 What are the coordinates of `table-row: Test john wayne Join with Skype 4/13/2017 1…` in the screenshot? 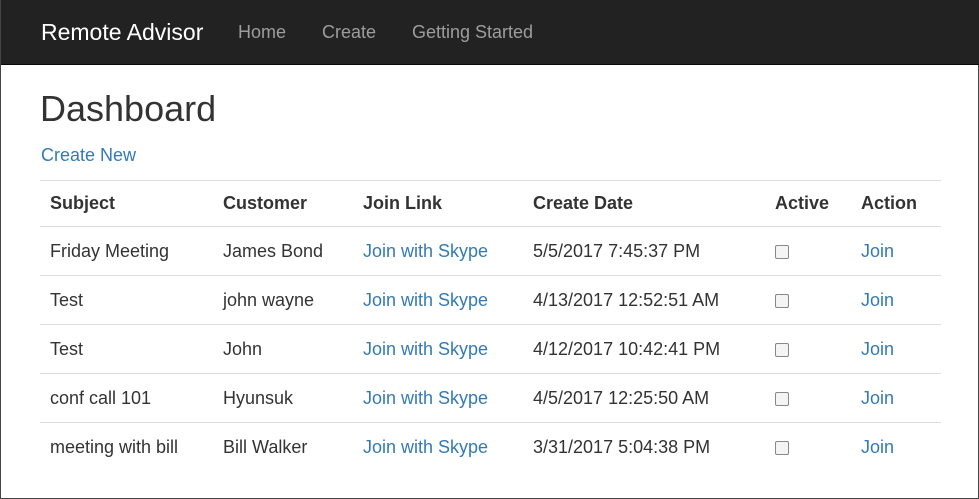 It's located at (490, 300).